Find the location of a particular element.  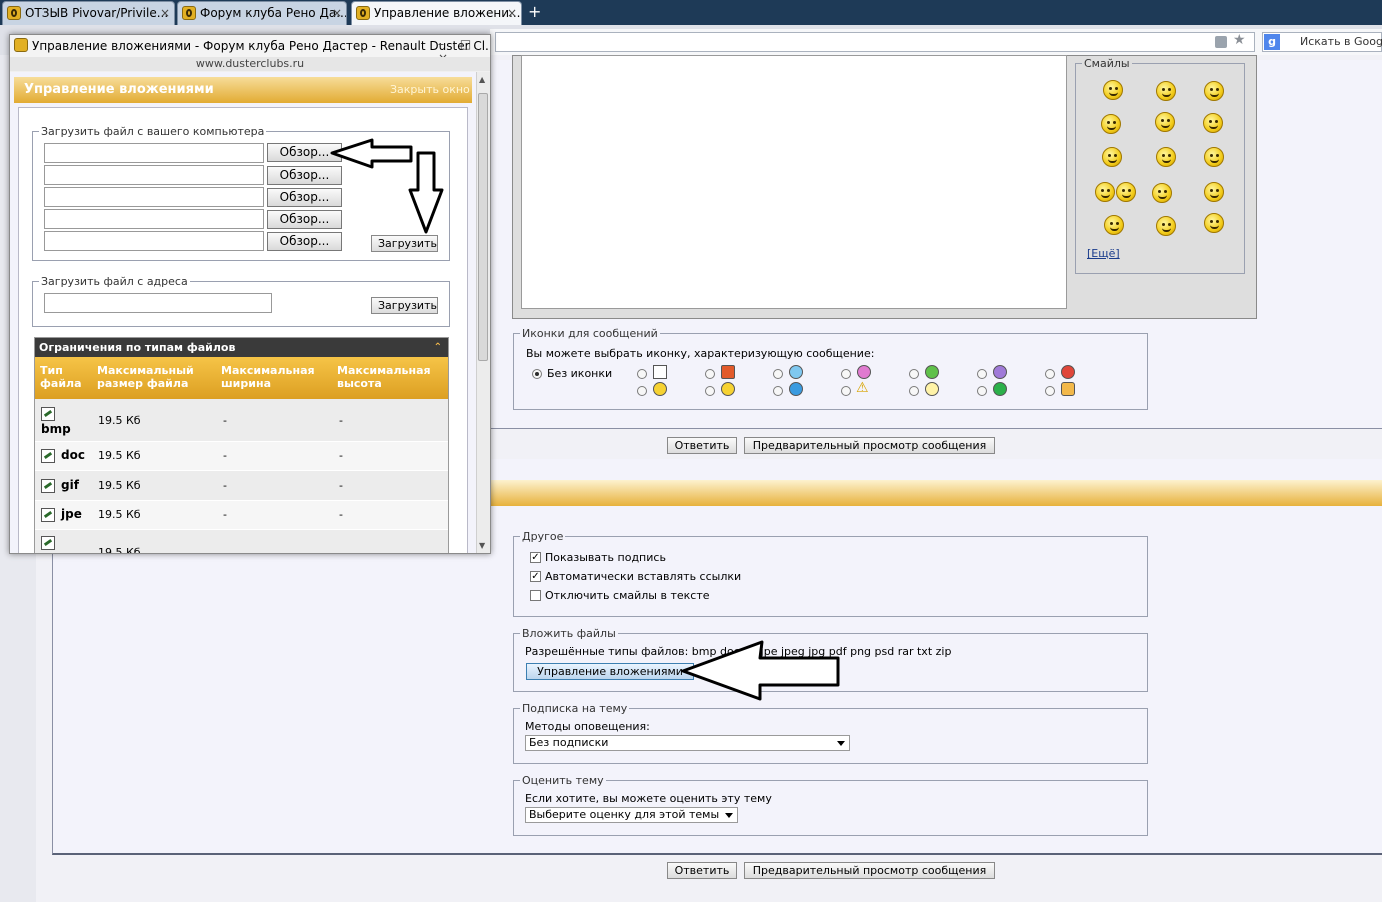

arrow-to-browse is located at coordinates (371, 153).